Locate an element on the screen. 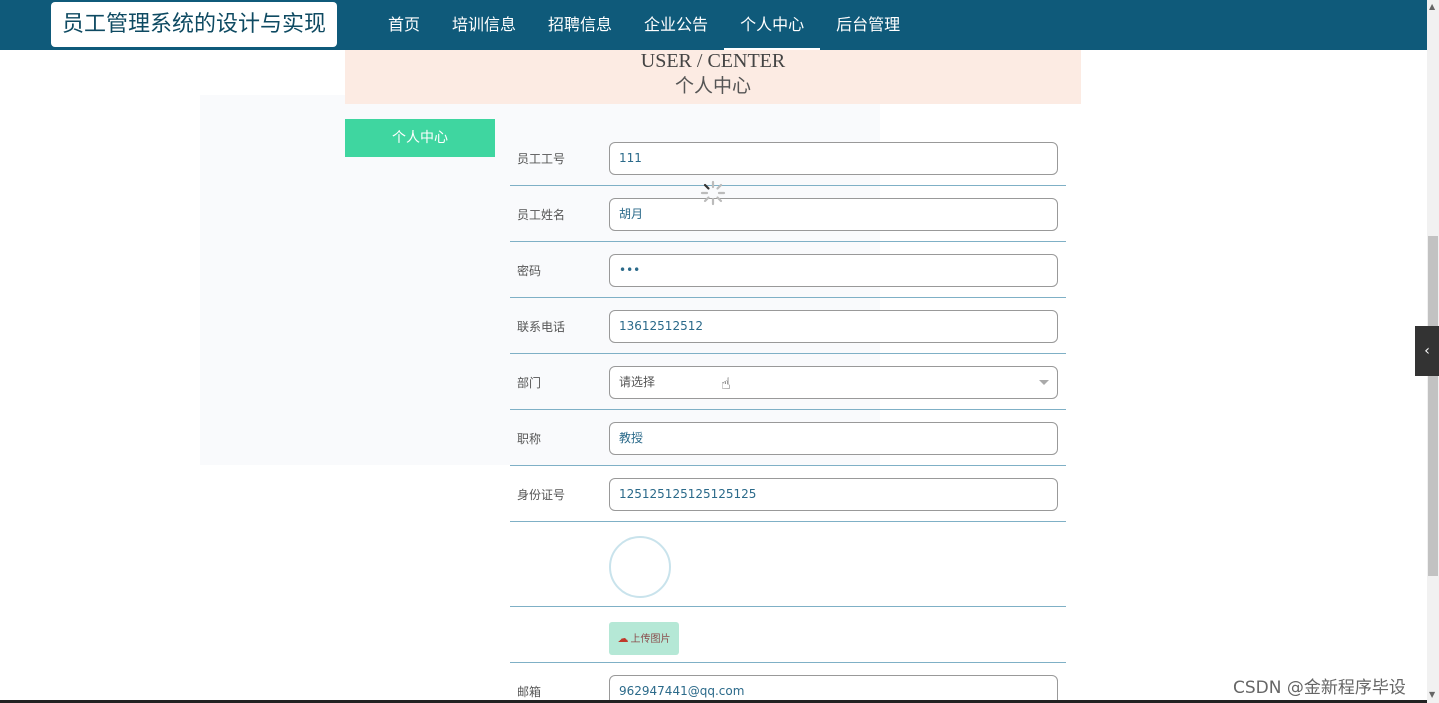 The width and height of the screenshot is (1439, 703). upload-image-label: 上传图片 is located at coordinates (650, 639).